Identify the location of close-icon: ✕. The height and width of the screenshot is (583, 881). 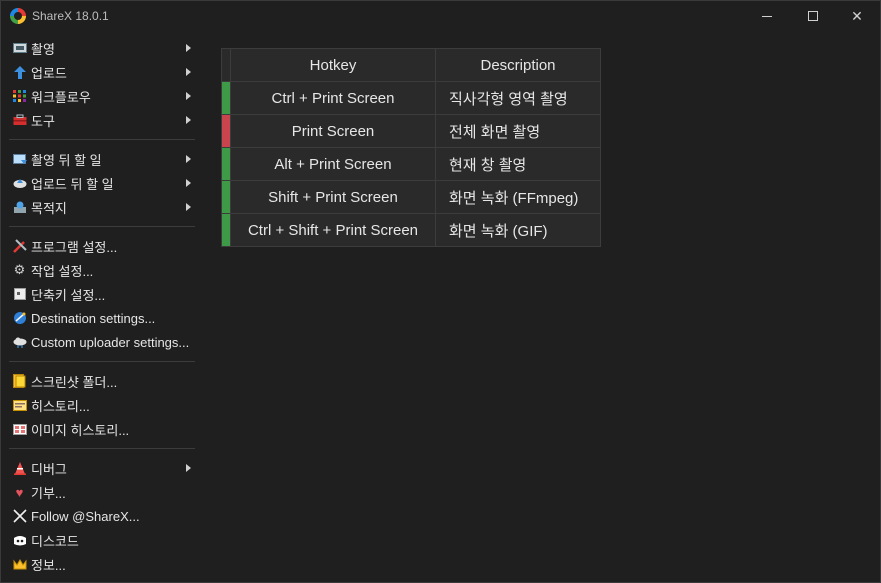
(857, 15).